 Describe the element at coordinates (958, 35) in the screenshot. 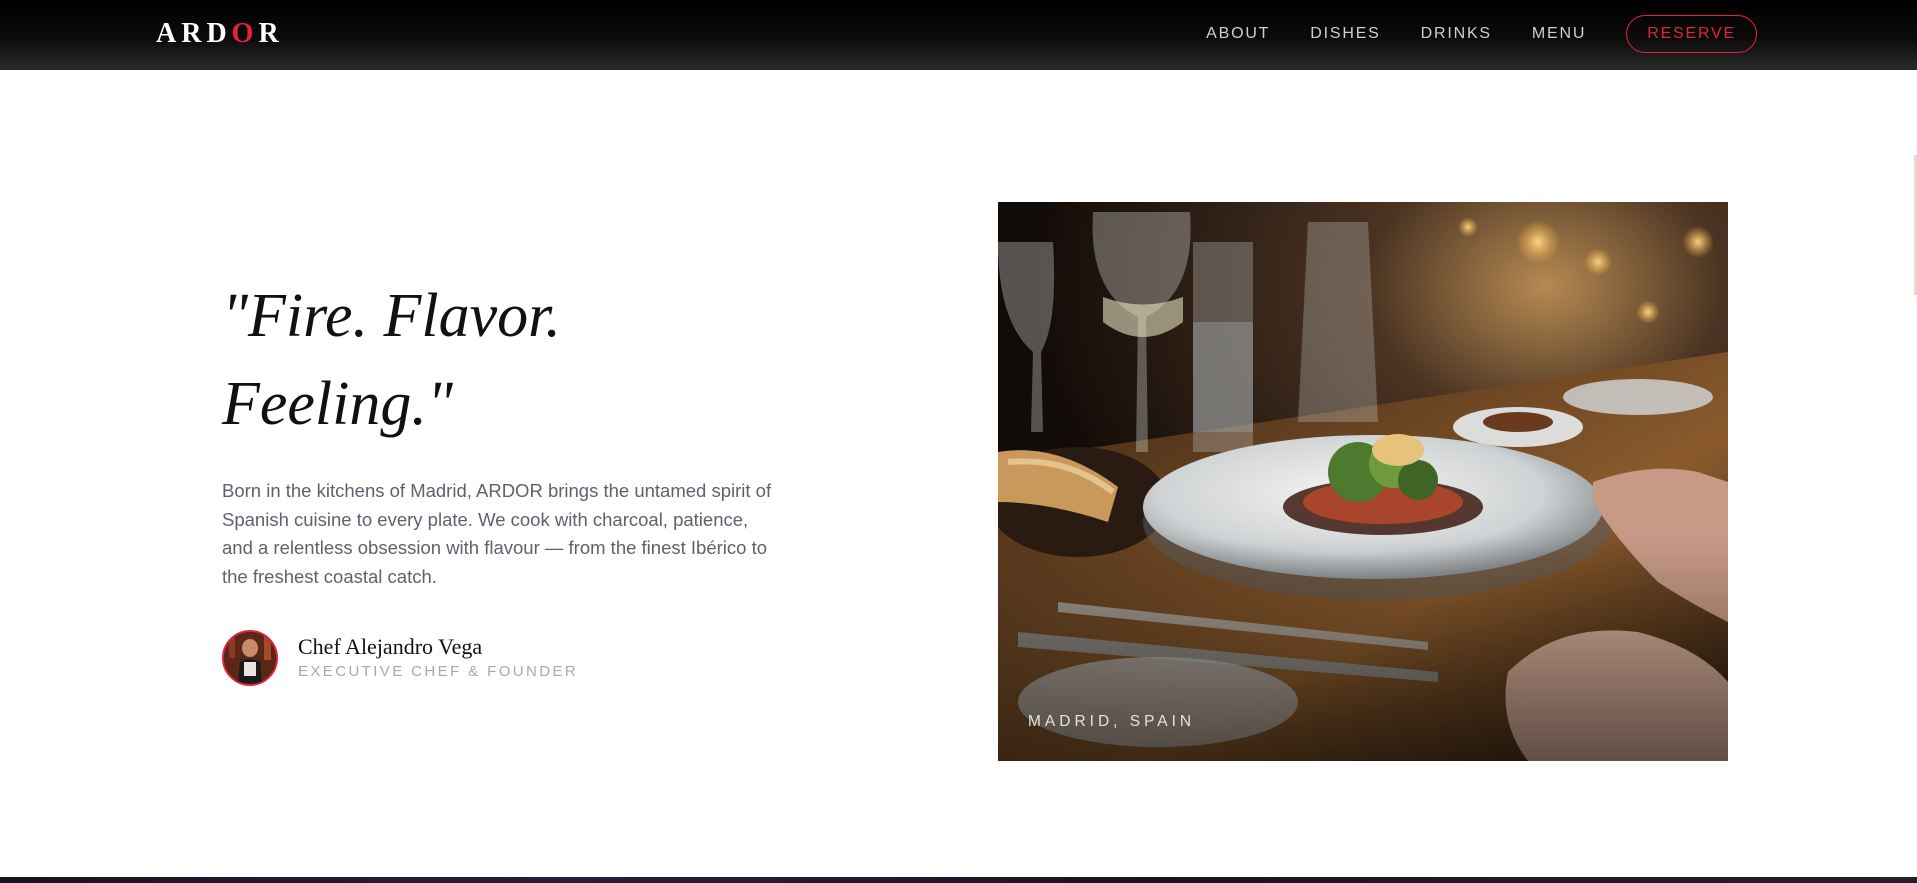

I see `site-header: ARDOR ABOUT DISHES DRINKS MENU RESERVE` at that location.